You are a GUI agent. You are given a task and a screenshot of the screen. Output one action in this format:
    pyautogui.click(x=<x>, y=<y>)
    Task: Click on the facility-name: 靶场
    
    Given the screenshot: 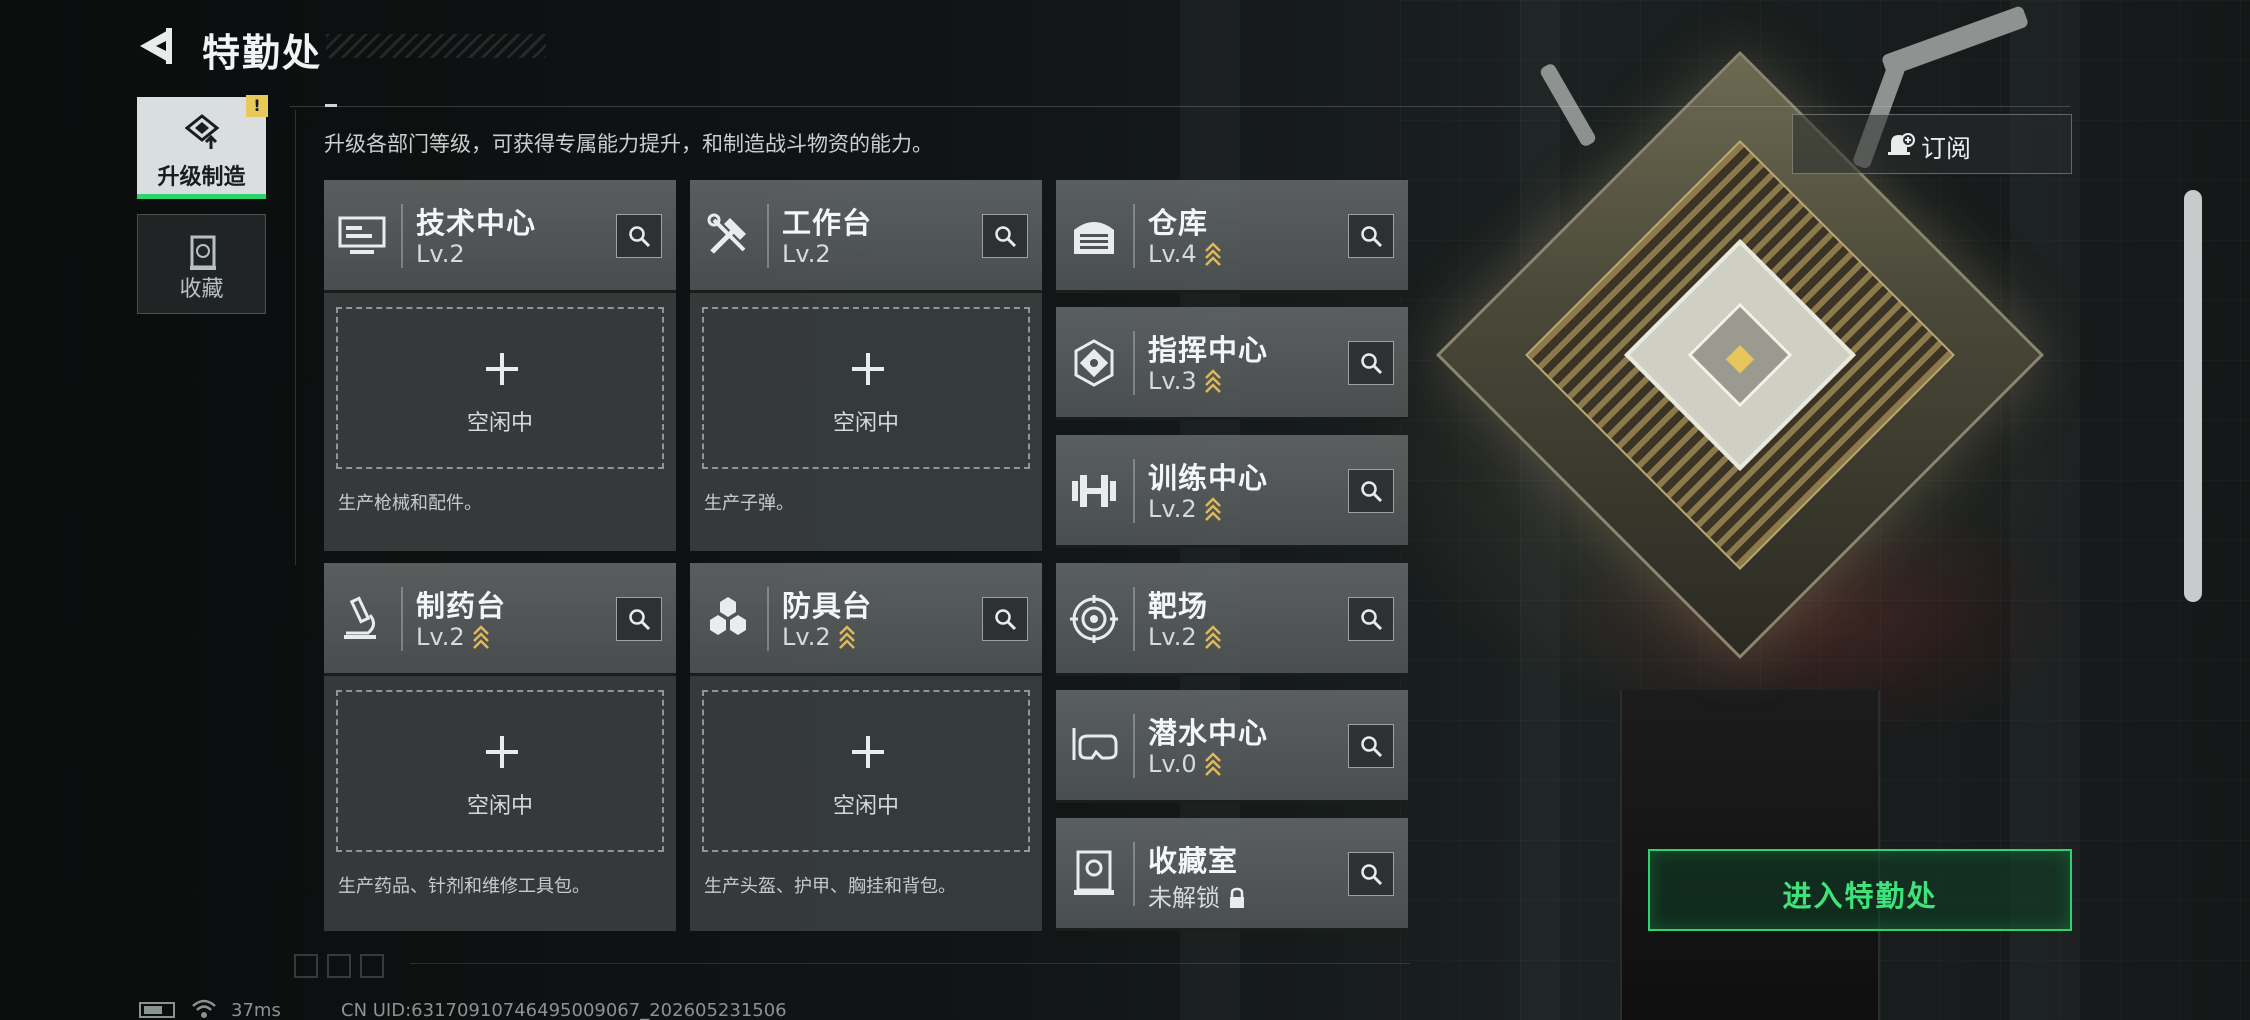 What is the action you would take?
    pyautogui.click(x=1178, y=606)
    